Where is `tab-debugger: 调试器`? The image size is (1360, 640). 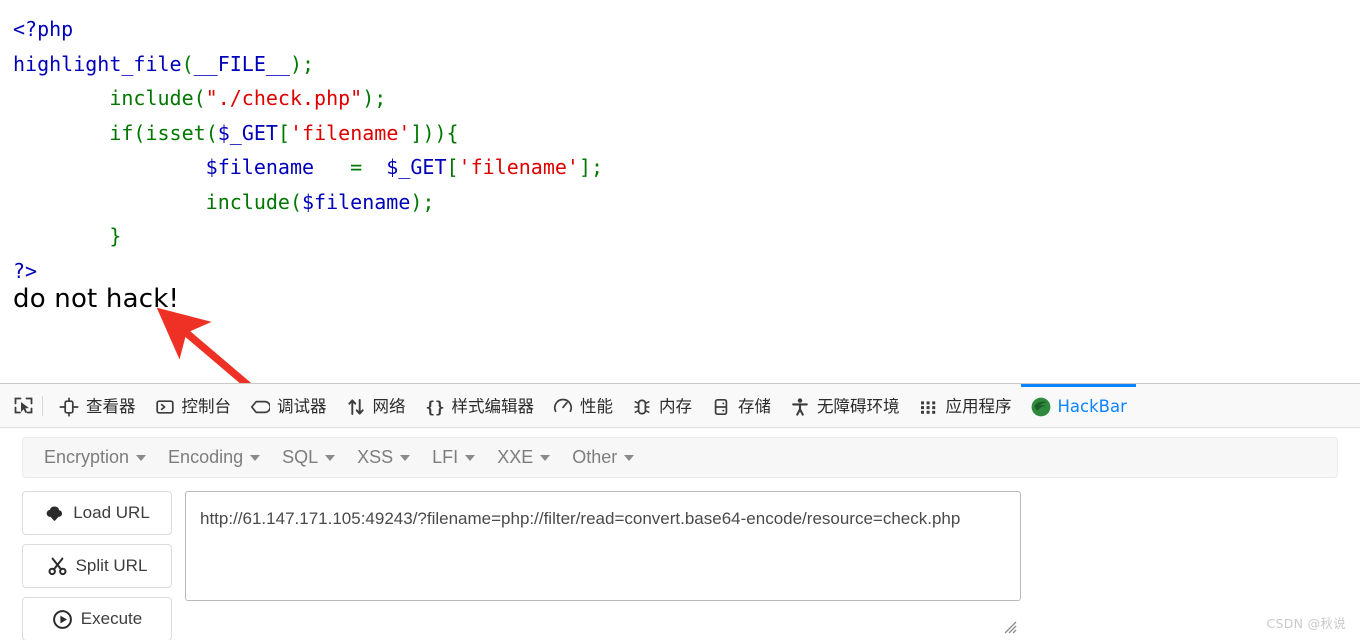
tab-debugger: 调试器 is located at coordinates (288, 405).